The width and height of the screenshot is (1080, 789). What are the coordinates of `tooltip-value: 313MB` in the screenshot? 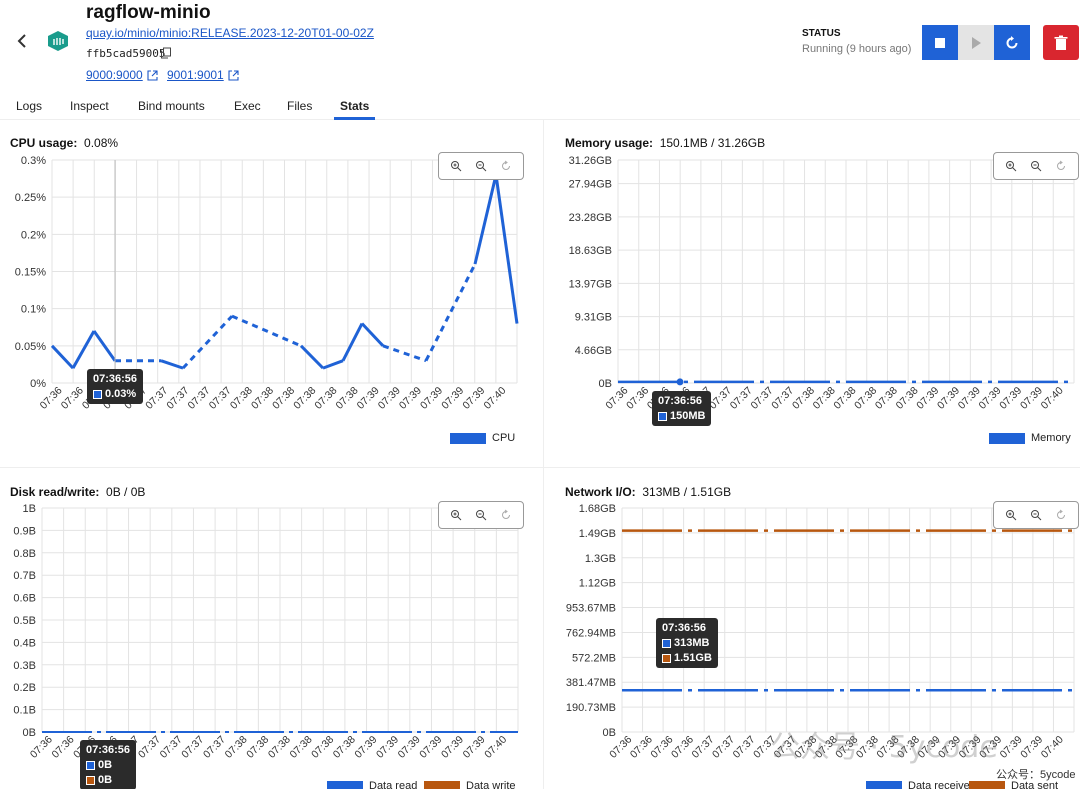 It's located at (692, 643).